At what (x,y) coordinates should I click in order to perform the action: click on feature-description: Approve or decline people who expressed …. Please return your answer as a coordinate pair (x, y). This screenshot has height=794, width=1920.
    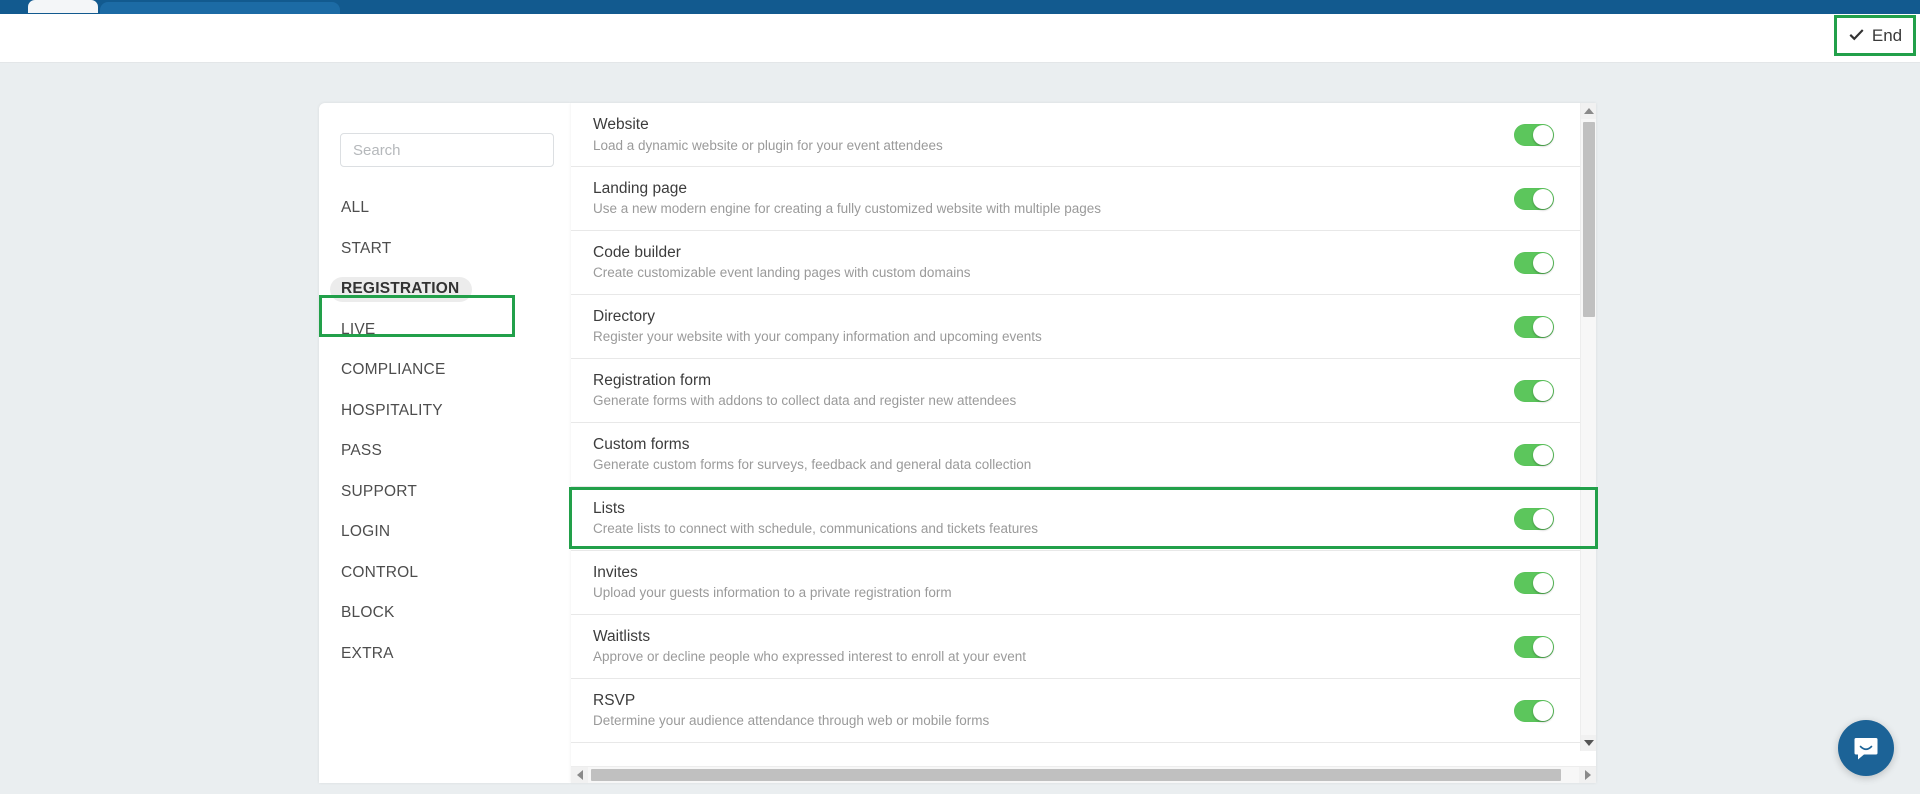
    Looking at the image, I should click on (810, 657).